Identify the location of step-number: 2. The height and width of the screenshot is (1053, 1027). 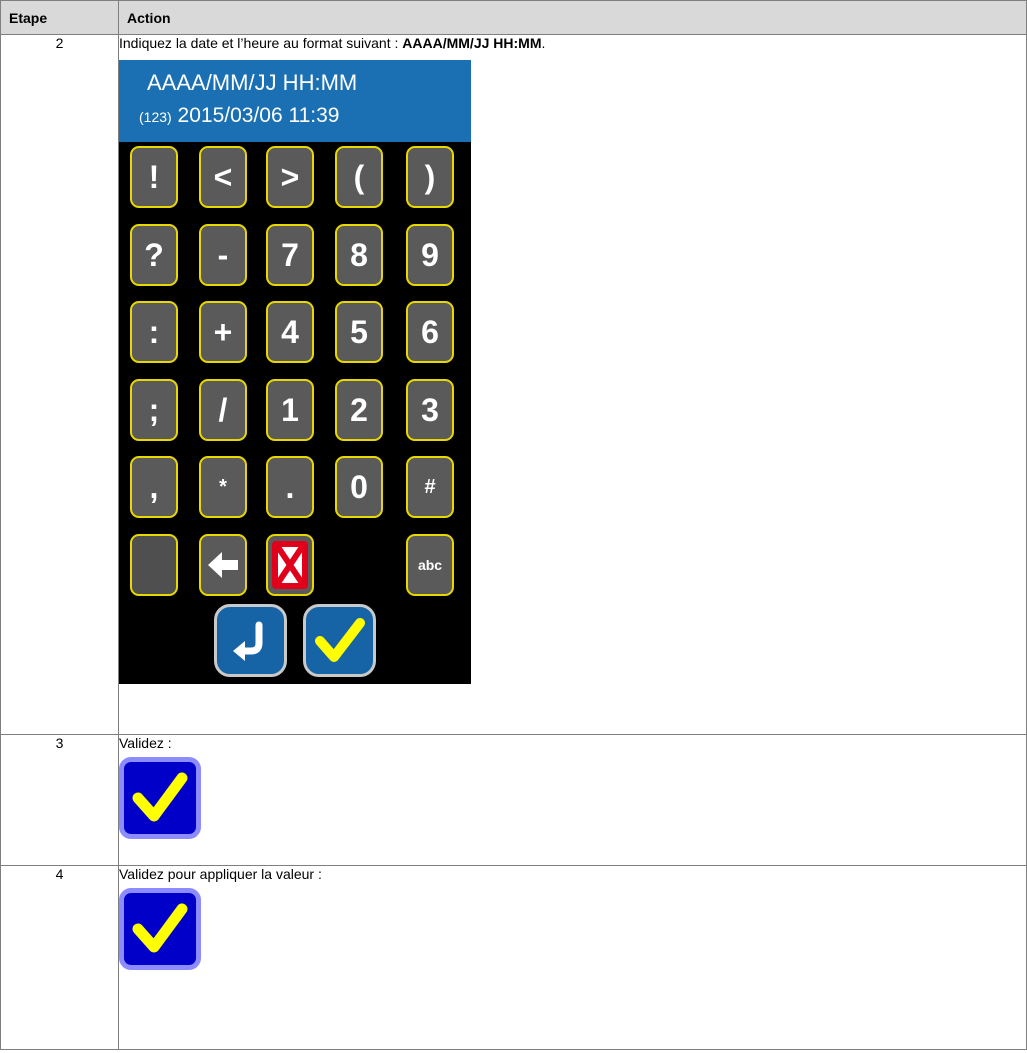
(59, 384).